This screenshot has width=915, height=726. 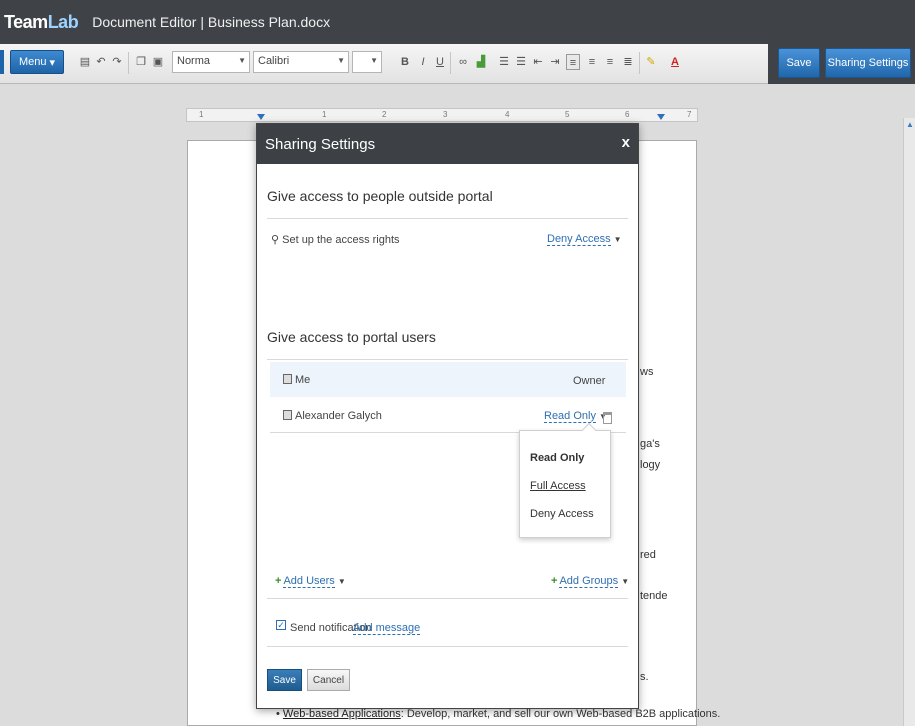 I want to click on key-icon: ⚲, so click(x=275, y=240).